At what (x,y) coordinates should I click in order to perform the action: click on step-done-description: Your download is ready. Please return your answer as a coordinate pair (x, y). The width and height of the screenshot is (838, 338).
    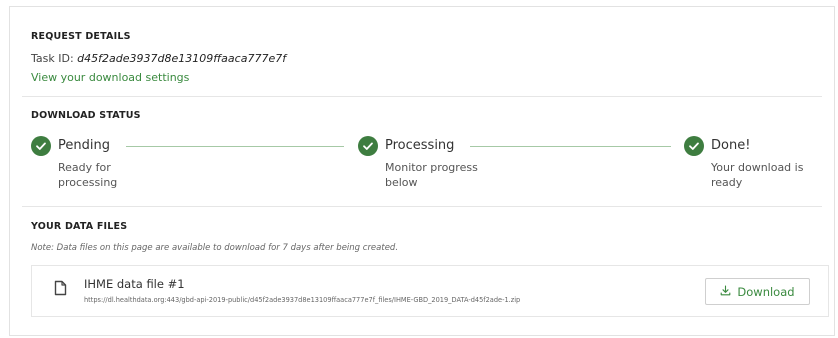
    Looking at the image, I should click on (757, 175).